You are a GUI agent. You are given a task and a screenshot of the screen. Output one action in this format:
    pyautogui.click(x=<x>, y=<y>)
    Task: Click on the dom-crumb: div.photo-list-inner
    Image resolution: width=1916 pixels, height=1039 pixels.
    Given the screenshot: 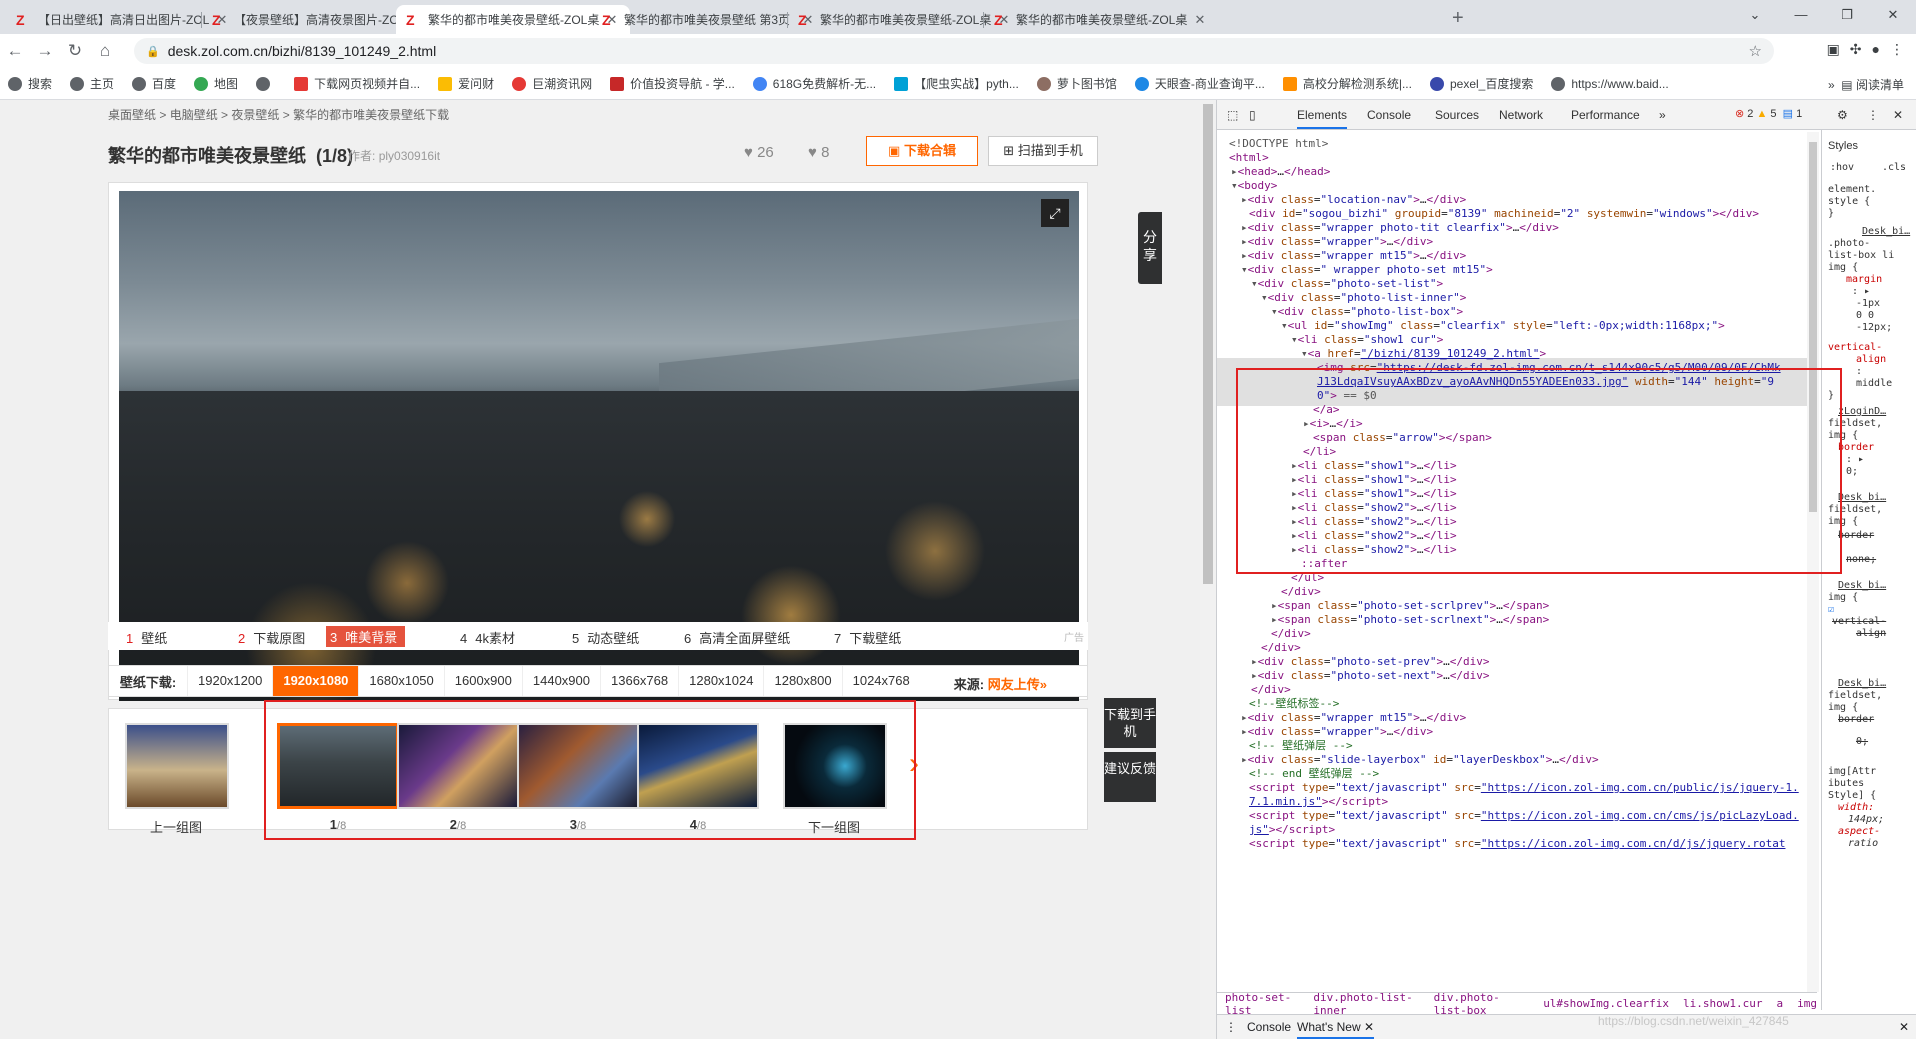 What is the action you would take?
    pyautogui.click(x=1366, y=1004)
    